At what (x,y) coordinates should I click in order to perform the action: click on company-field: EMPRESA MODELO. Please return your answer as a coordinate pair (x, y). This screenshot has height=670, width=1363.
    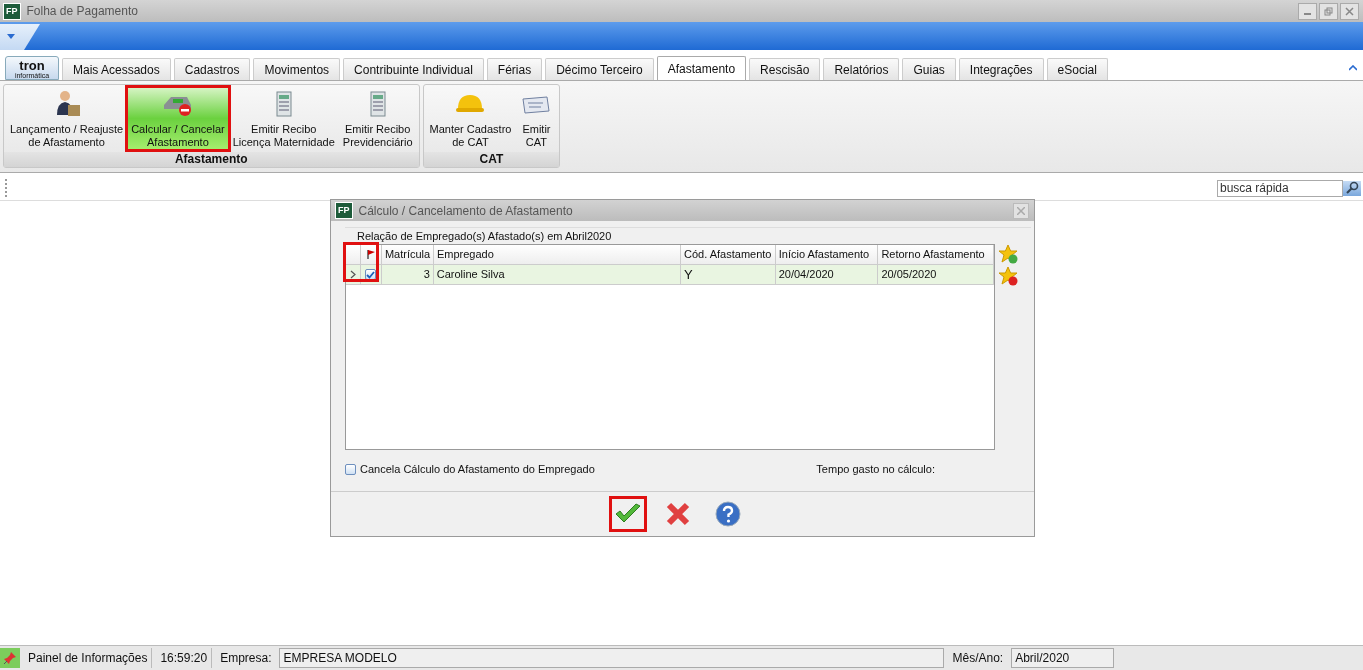
    Looking at the image, I should click on (612, 658).